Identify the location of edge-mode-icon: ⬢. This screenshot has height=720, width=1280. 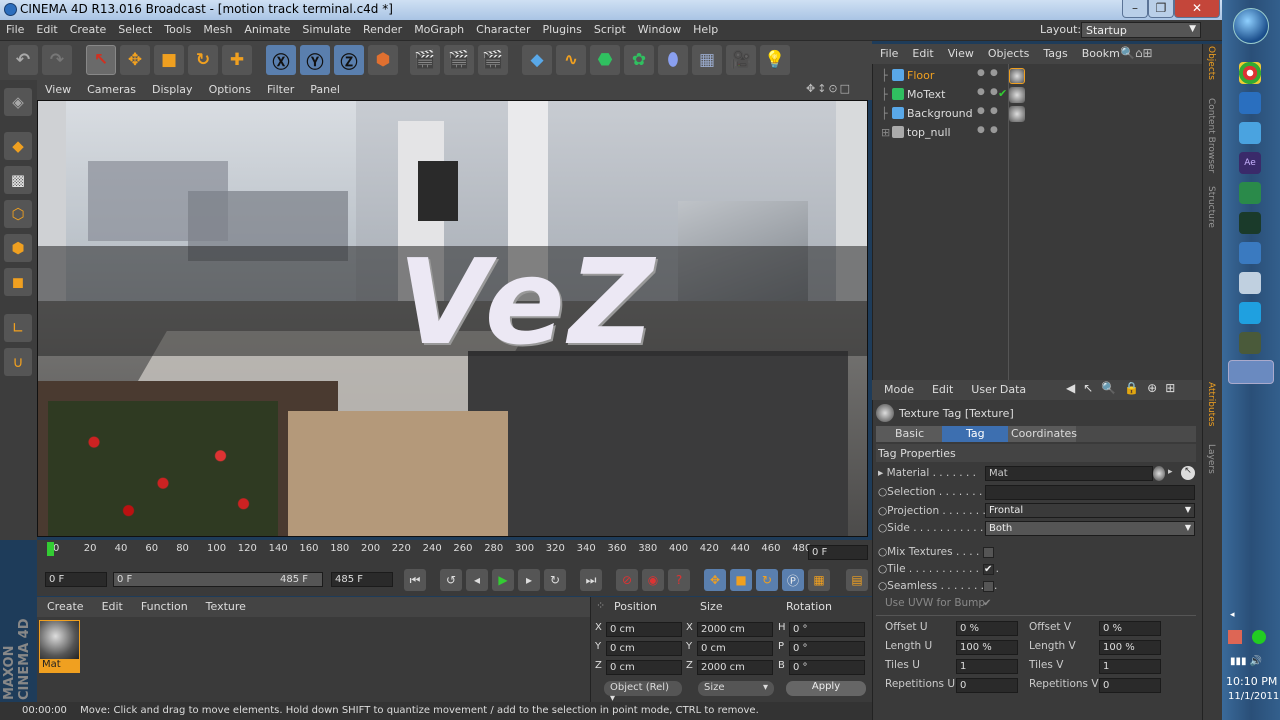
(18, 248).